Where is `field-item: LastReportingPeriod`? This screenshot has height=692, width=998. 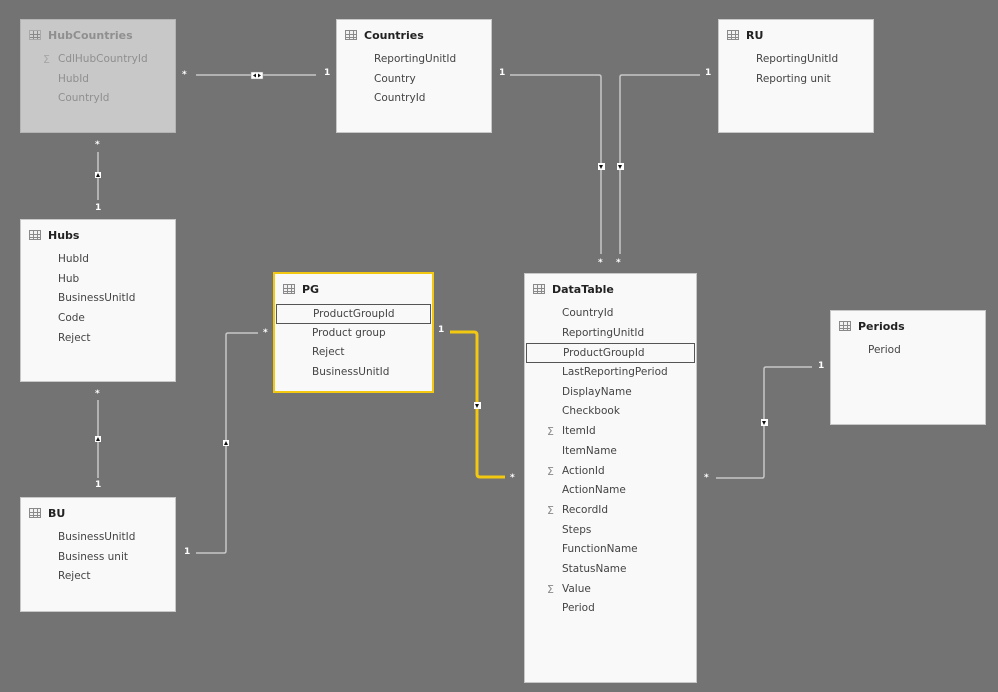 field-item: LastReportingPeriod is located at coordinates (610, 373).